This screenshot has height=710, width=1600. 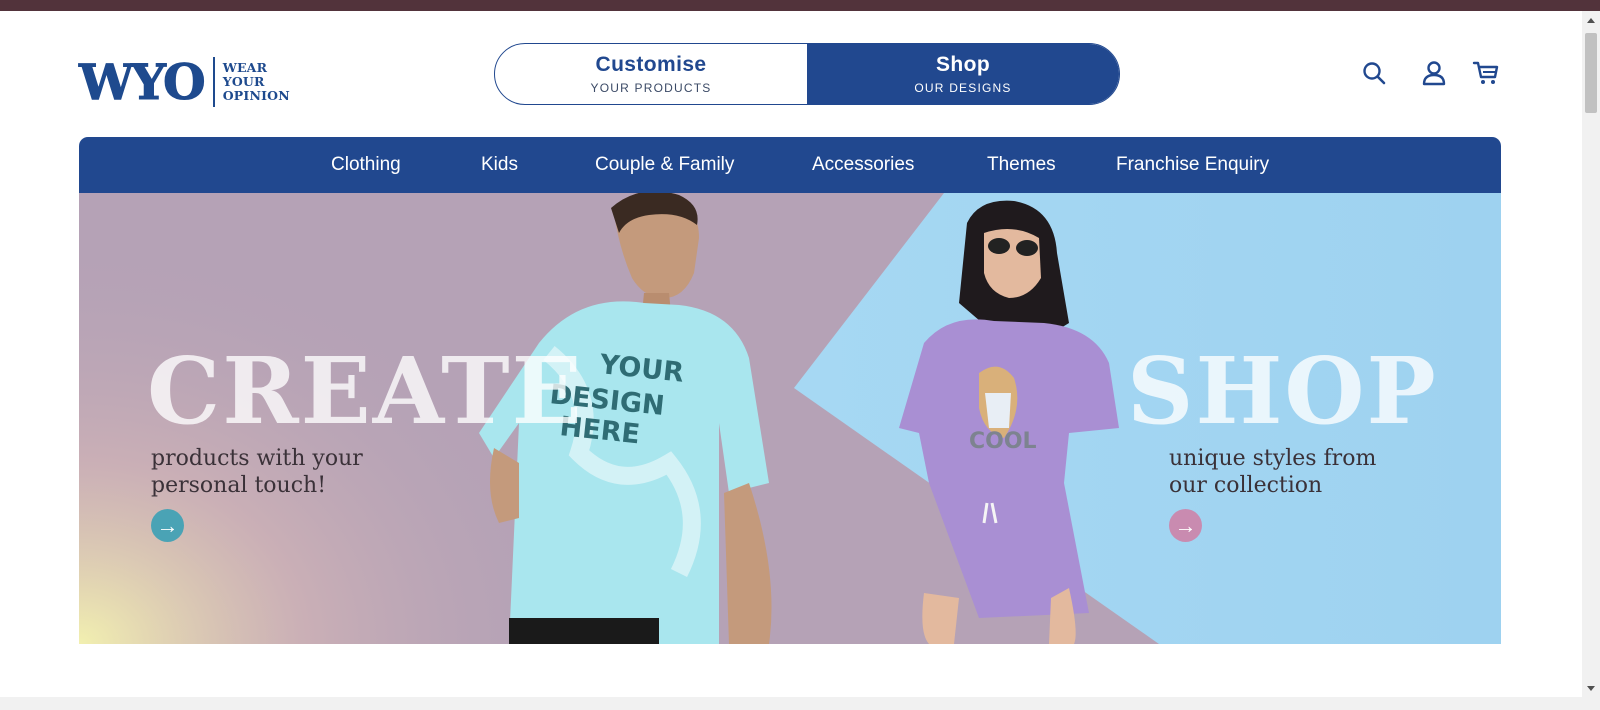 What do you see at coordinates (791, 703) in the screenshot?
I see `bottom-strip` at bounding box center [791, 703].